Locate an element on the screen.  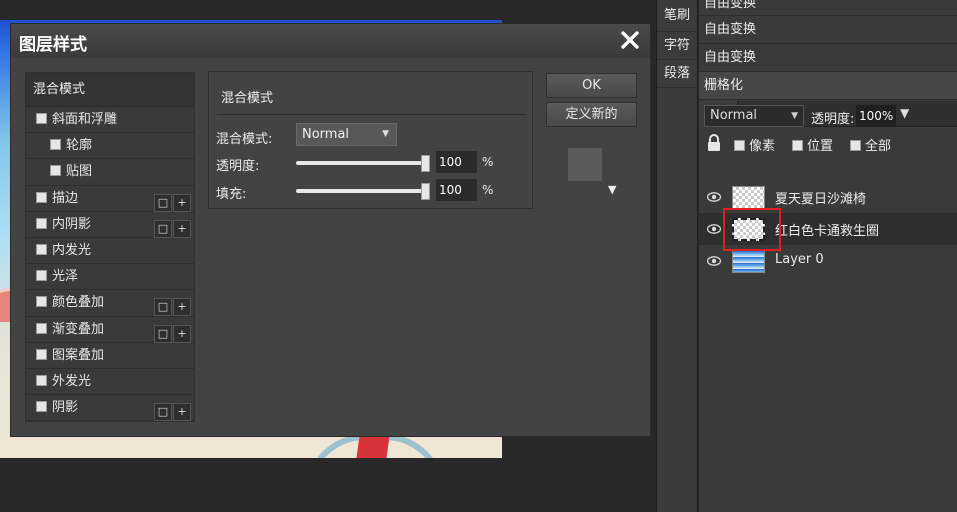
tab-paragraph: 段落 is located at coordinates (677, 74).